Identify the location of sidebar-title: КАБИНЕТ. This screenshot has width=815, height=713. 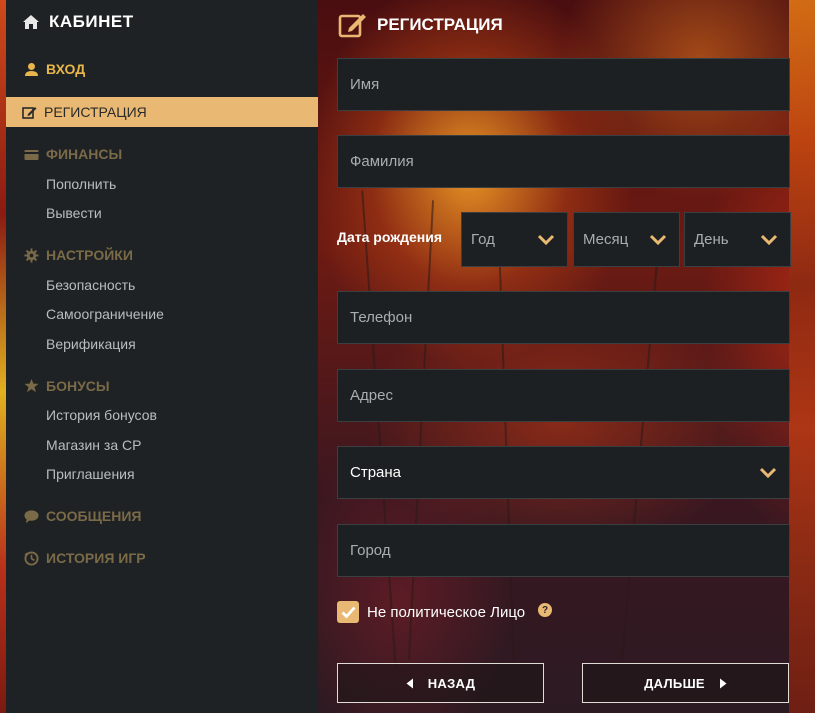
(162, 22).